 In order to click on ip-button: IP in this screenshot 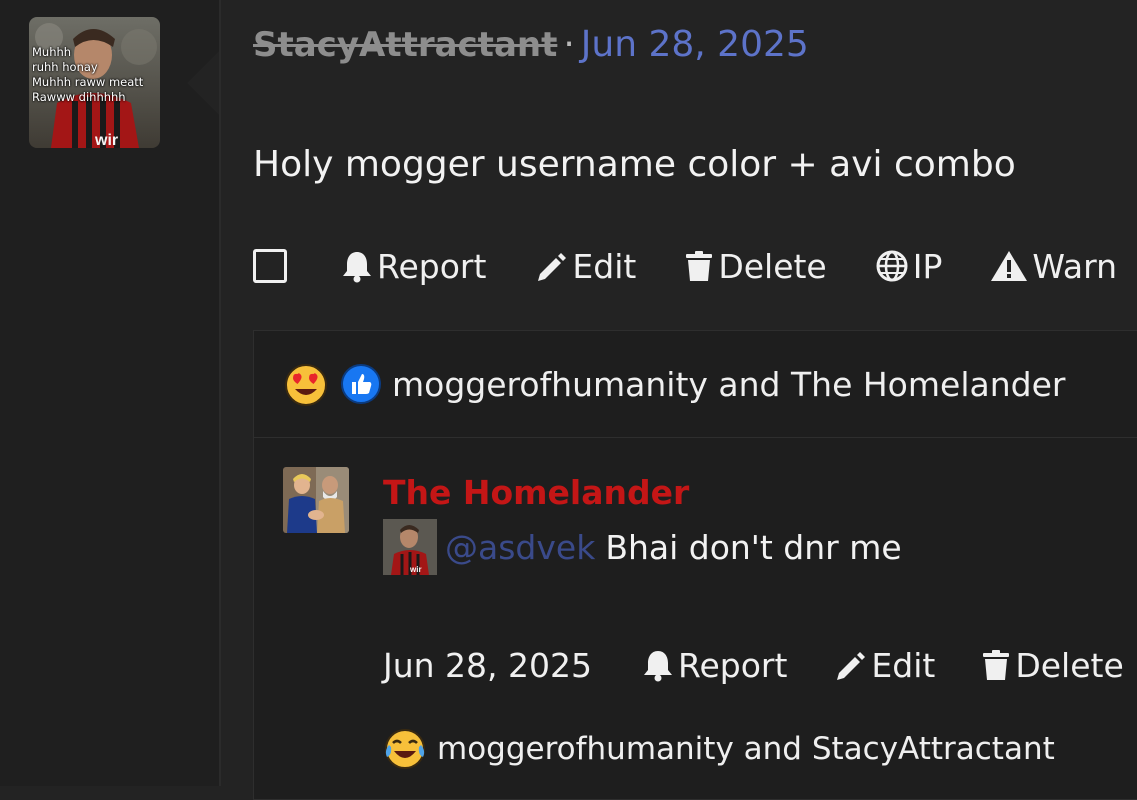, I will do `click(909, 266)`.